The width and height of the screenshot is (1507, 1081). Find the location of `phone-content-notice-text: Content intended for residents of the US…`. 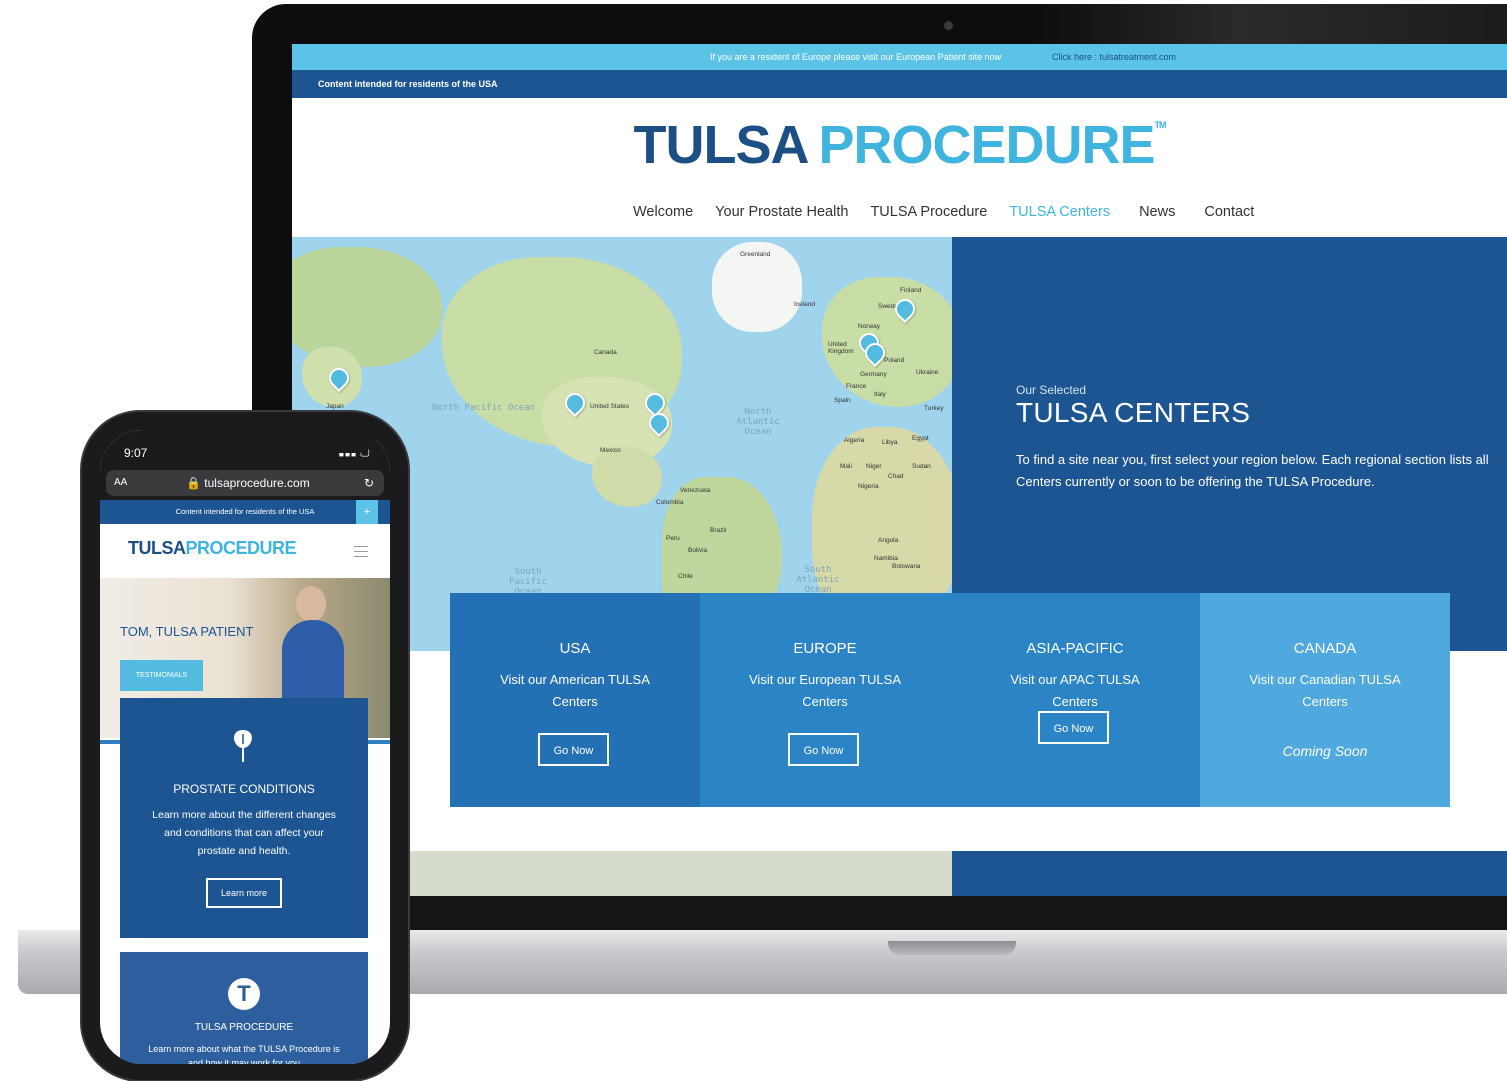

phone-content-notice-text: Content intended for residents of the US… is located at coordinates (245, 511).